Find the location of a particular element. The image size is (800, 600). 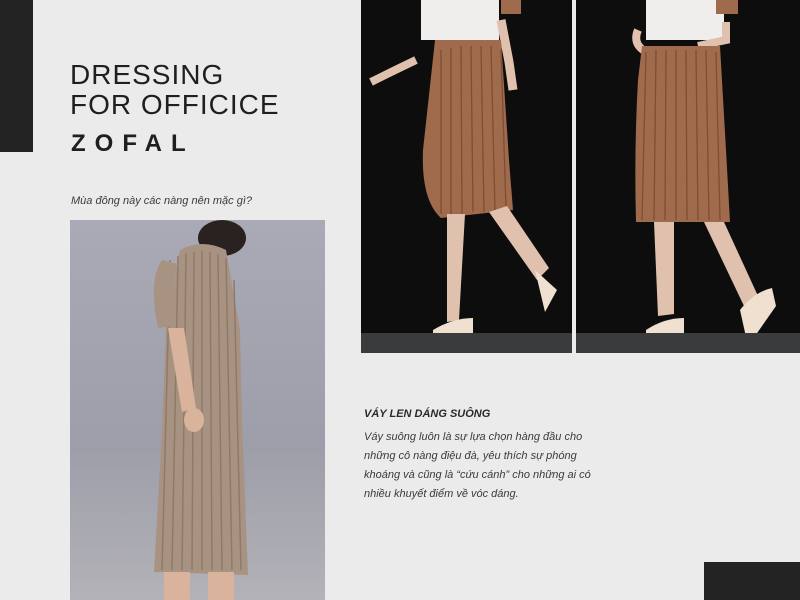

intro-question: Mùa đông này các nàng nên mặc gì? is located at coordinates (162, 201).